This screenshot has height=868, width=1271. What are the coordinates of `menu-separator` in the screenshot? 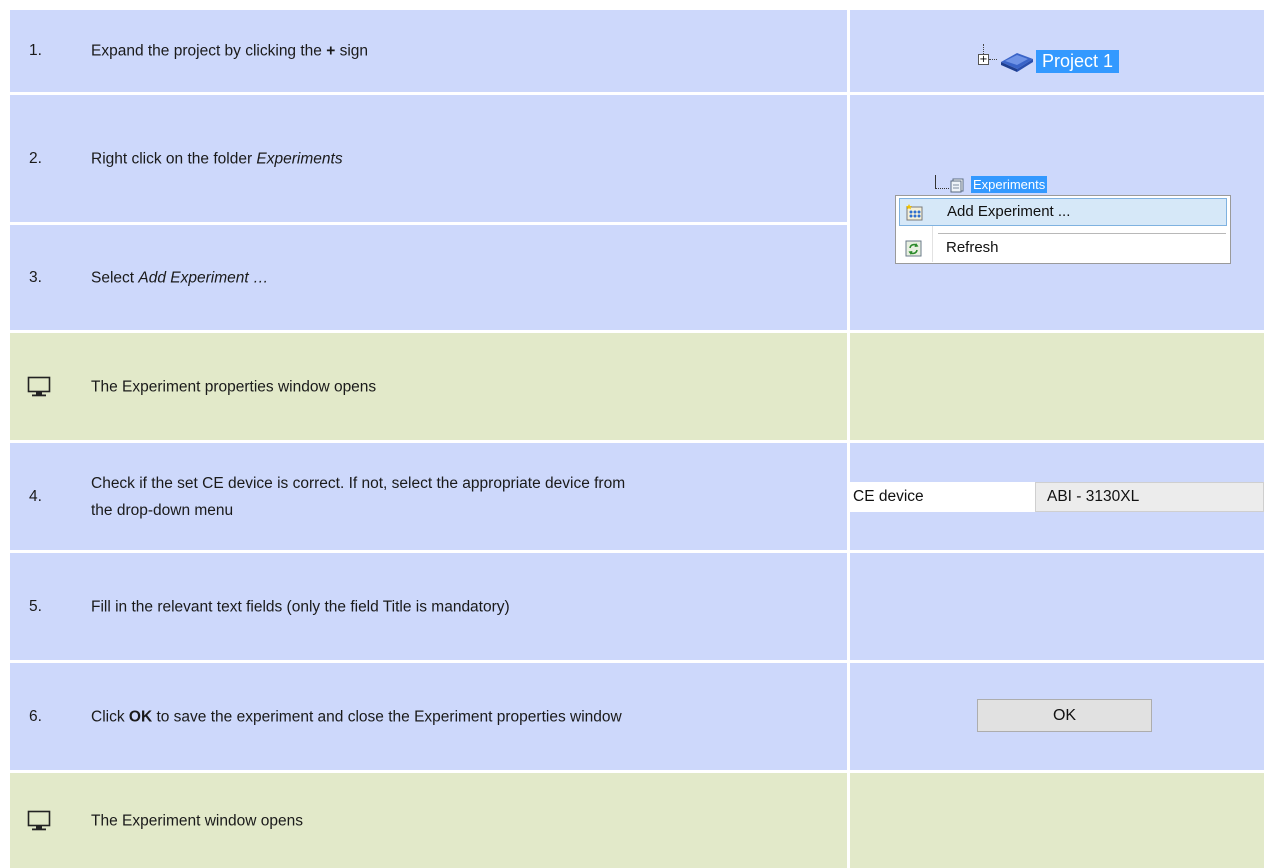 It's located at (1082, 233).